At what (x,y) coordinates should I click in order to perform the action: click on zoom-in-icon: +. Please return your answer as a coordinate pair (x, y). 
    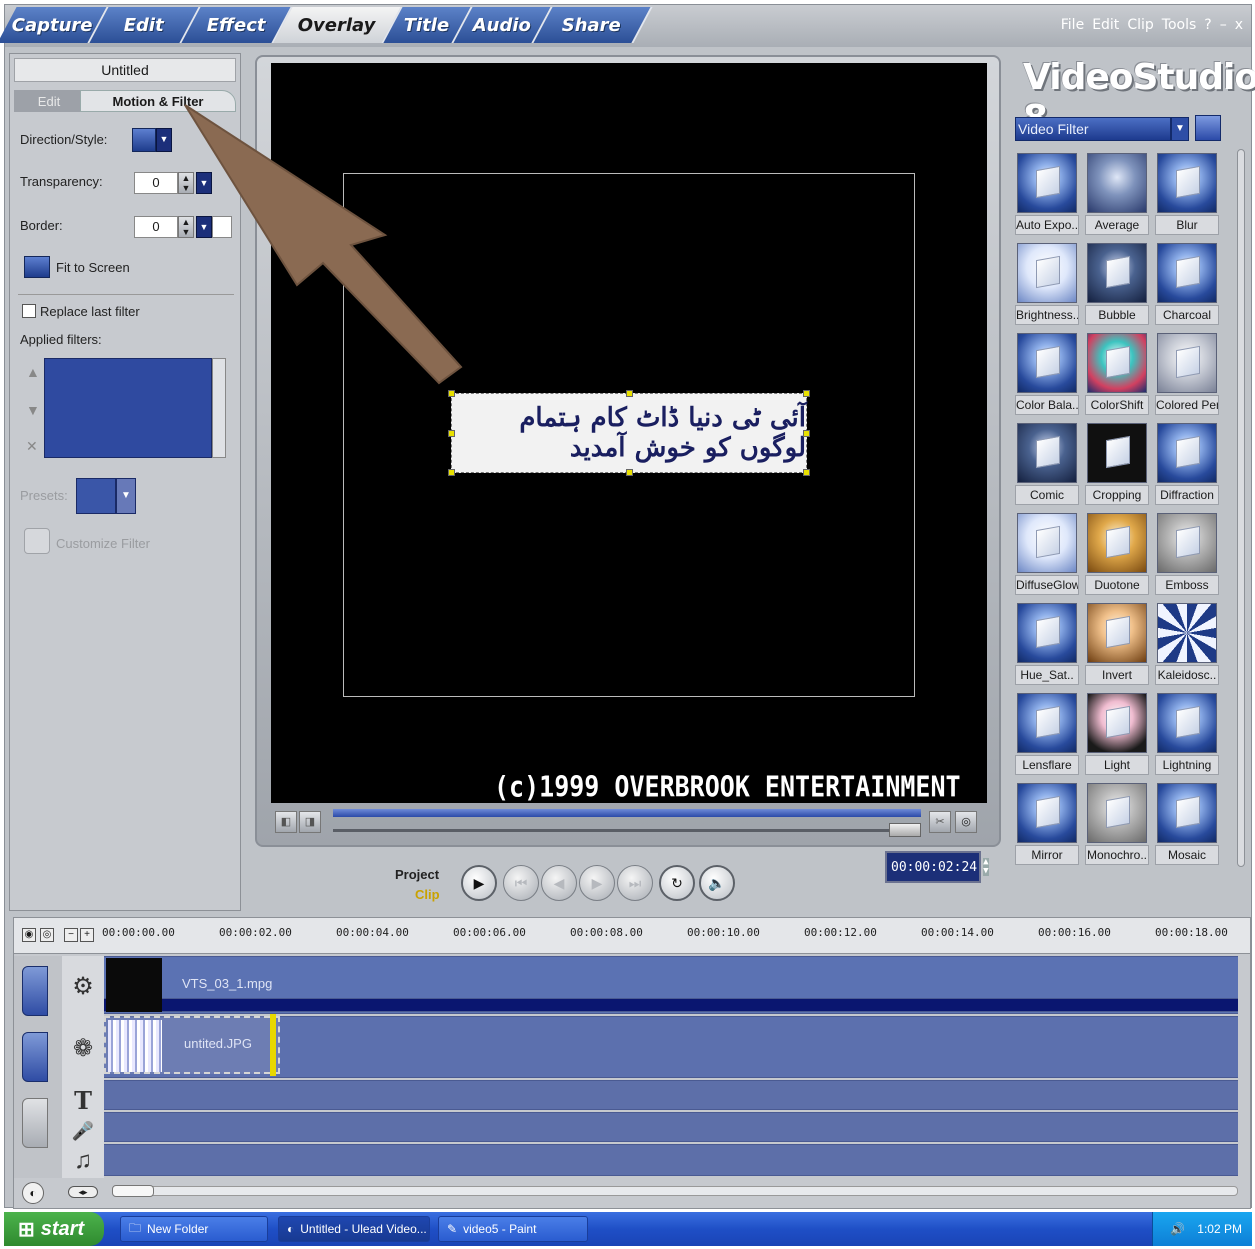
    Looking at the image, I should click on (87, 935).